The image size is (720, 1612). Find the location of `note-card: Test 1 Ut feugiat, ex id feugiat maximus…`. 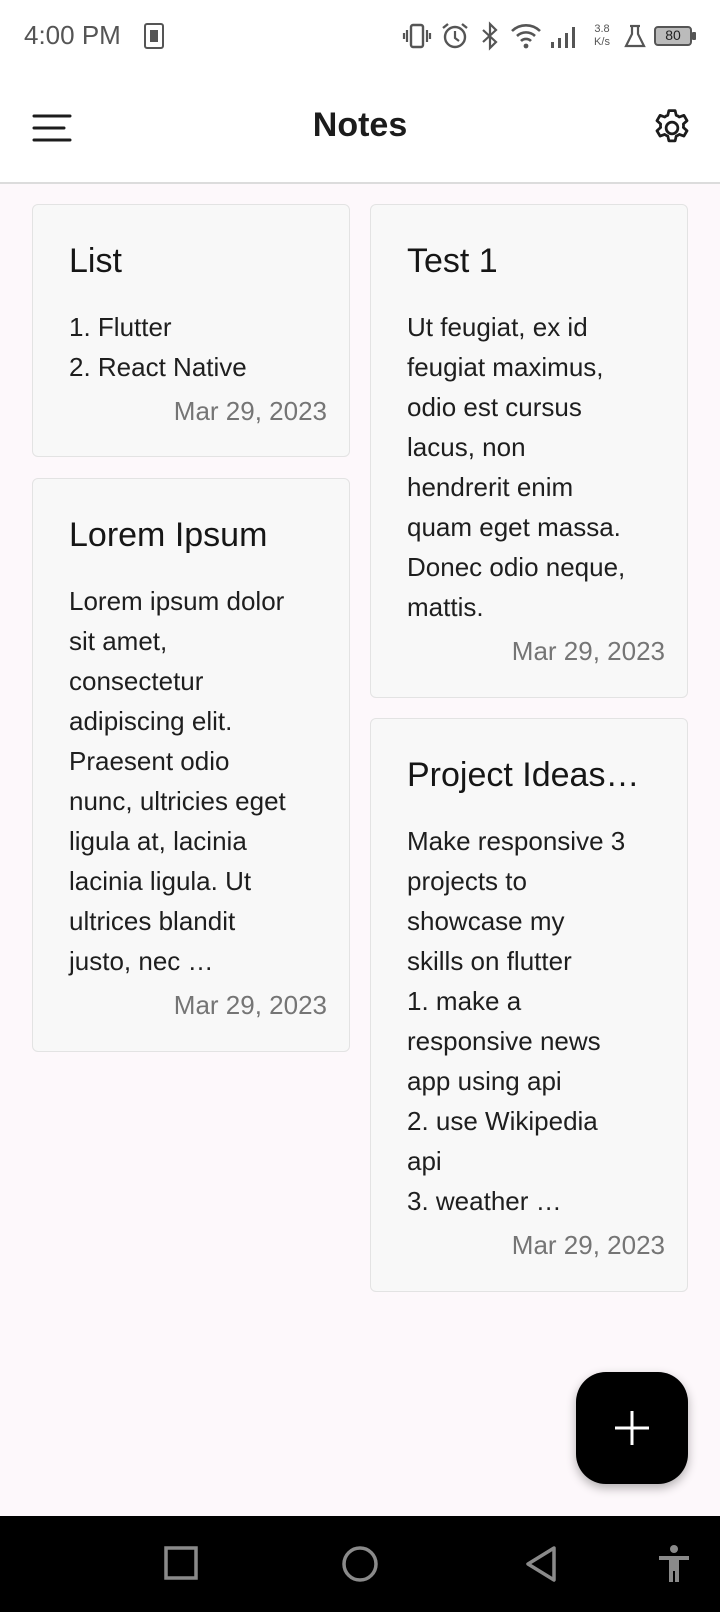

note-card: Test 1 Ut feugiat, ex id feugiat maximus… is located at coordinates (529, 451).